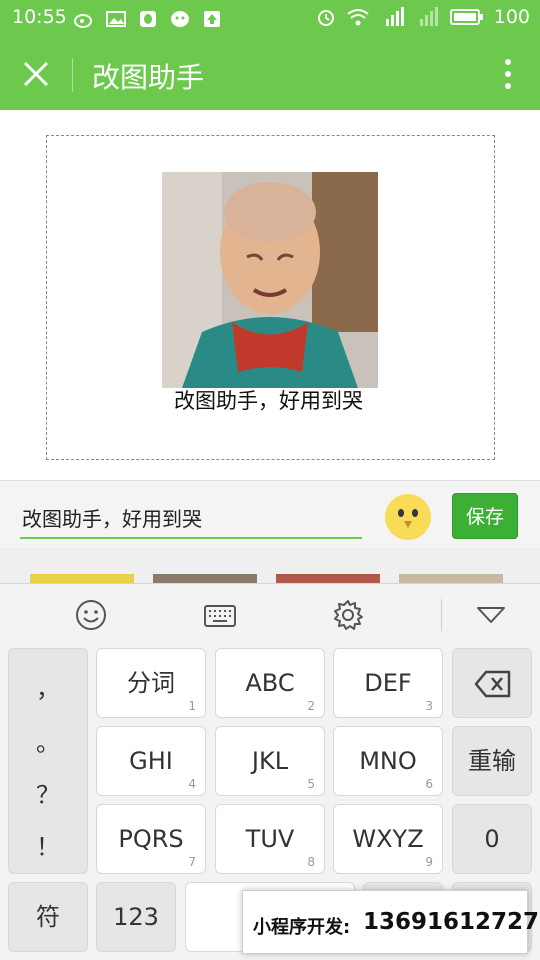 This screenshot has width=540, height=960. I want to click on key-1: 分词 1, so click(151, 683).